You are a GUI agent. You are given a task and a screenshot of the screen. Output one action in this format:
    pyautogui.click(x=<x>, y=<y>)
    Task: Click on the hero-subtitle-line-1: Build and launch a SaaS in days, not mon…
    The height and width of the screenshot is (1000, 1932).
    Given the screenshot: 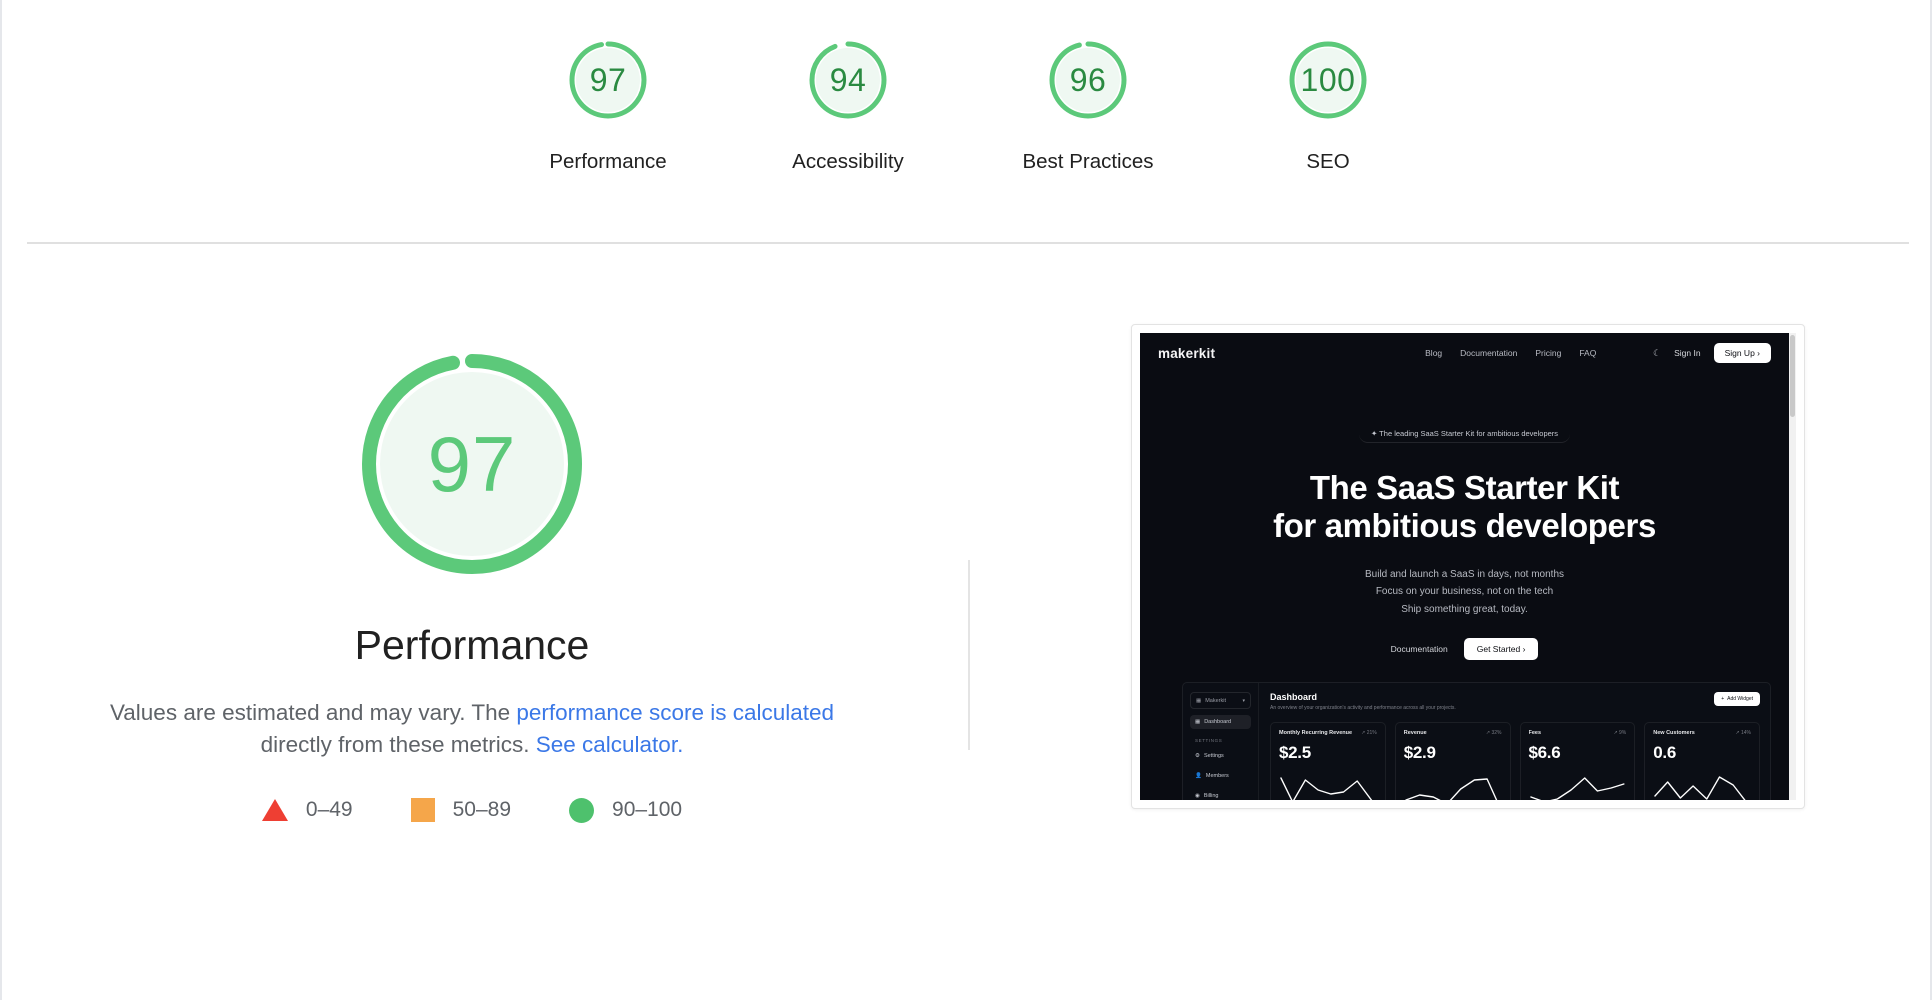 What is the action you would take?
    pyautogui.click(x=1464, y=574)
    